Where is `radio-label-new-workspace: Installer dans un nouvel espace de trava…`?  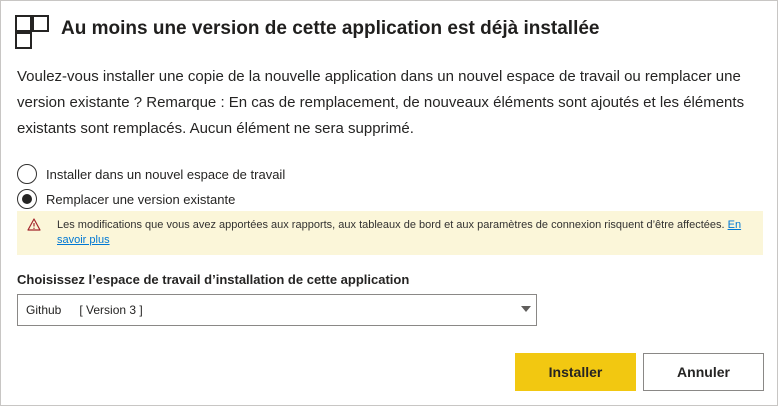
radio-label-new-workspace: Installer dans un nouvel espace de trava… is located at coordinates (166, 174).